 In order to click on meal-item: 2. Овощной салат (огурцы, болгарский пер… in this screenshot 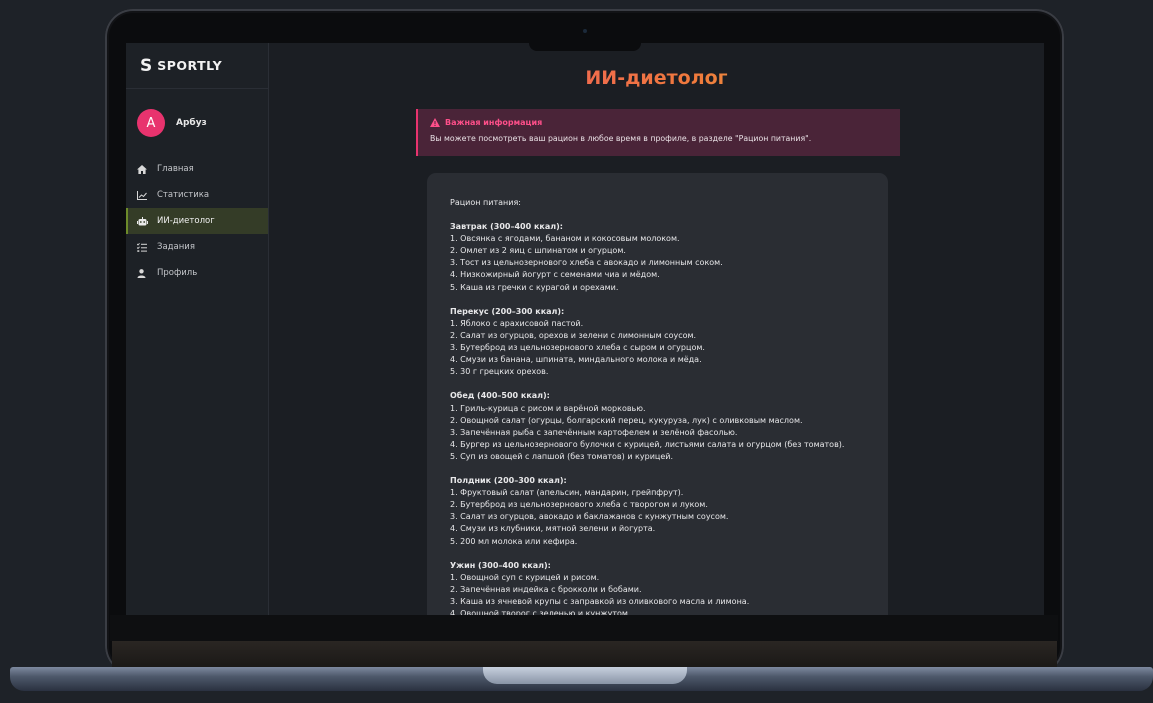, I will do `click(626, 420)`.